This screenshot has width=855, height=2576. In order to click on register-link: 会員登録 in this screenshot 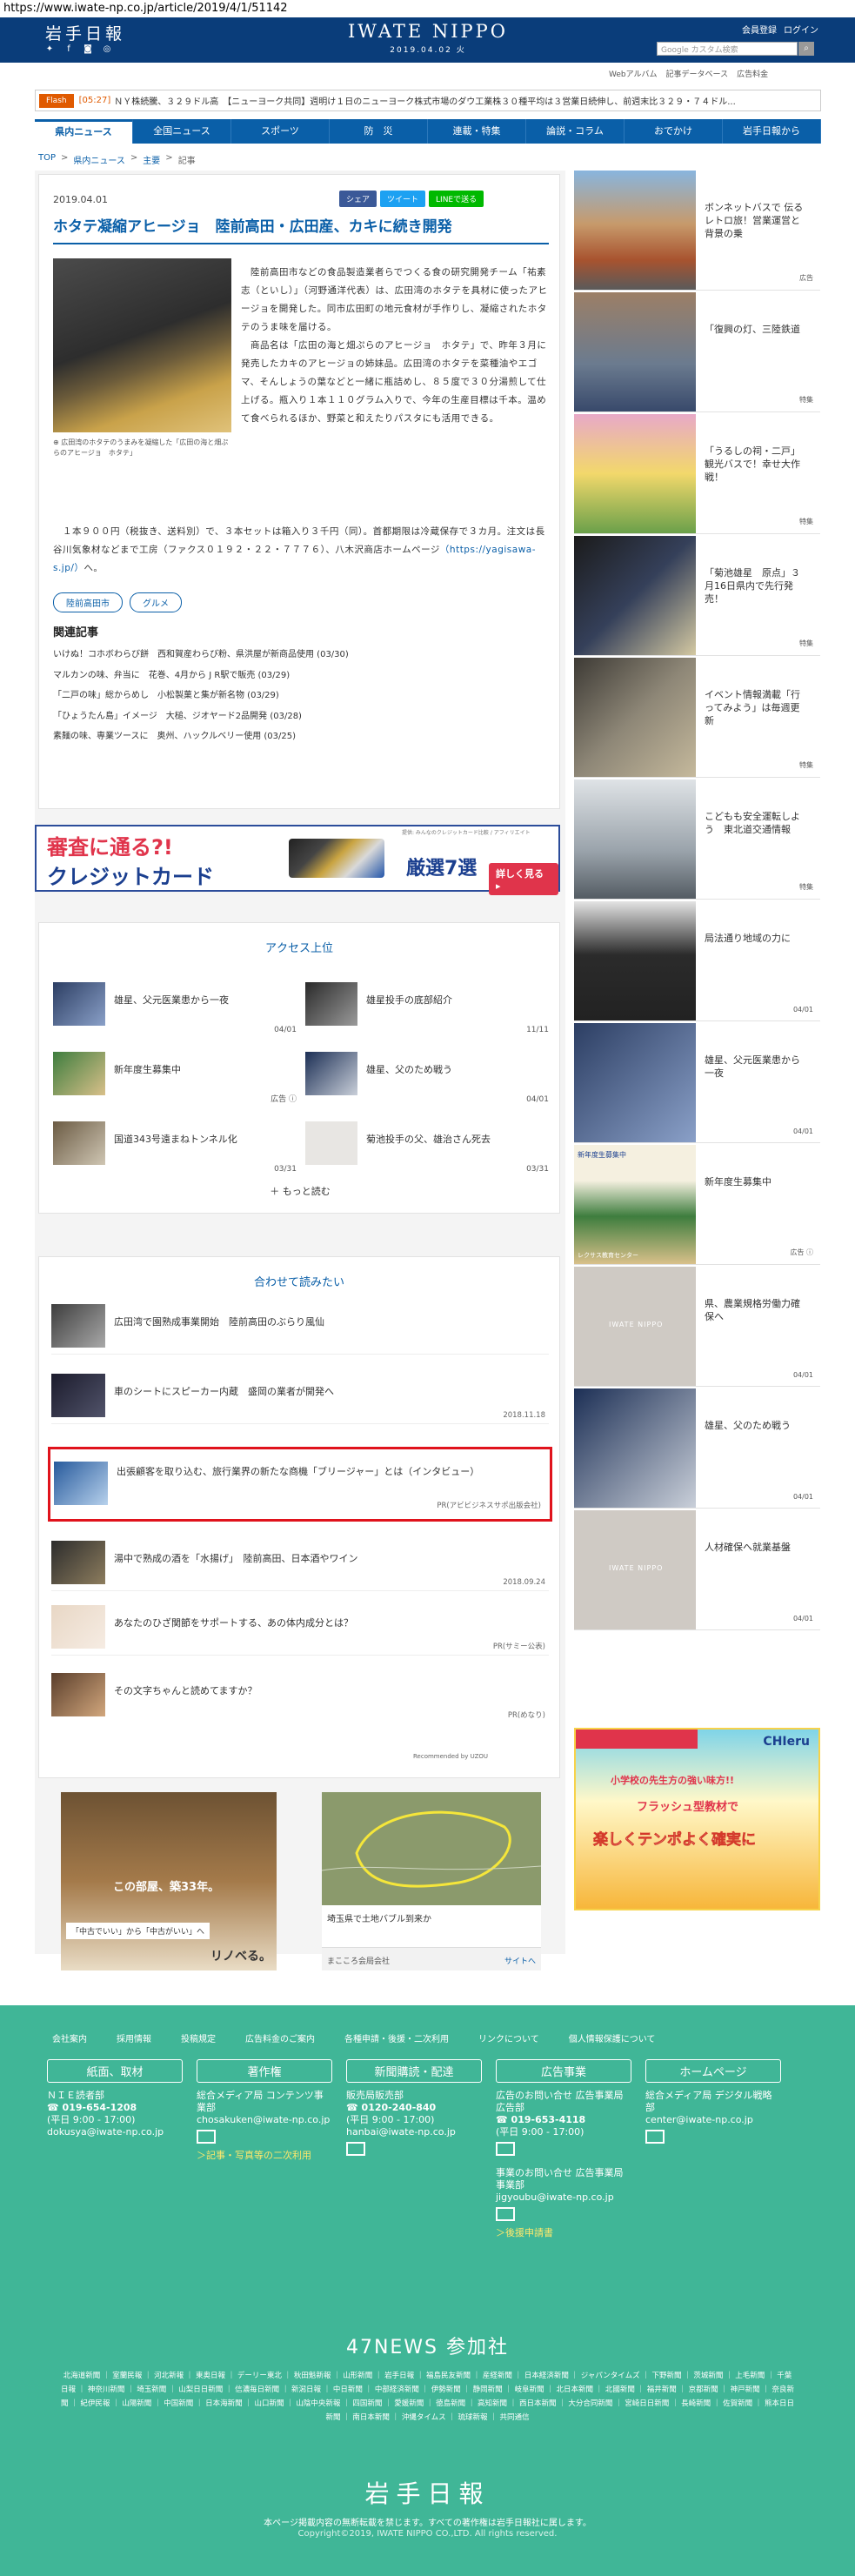, I will do `click(759, 29)`.